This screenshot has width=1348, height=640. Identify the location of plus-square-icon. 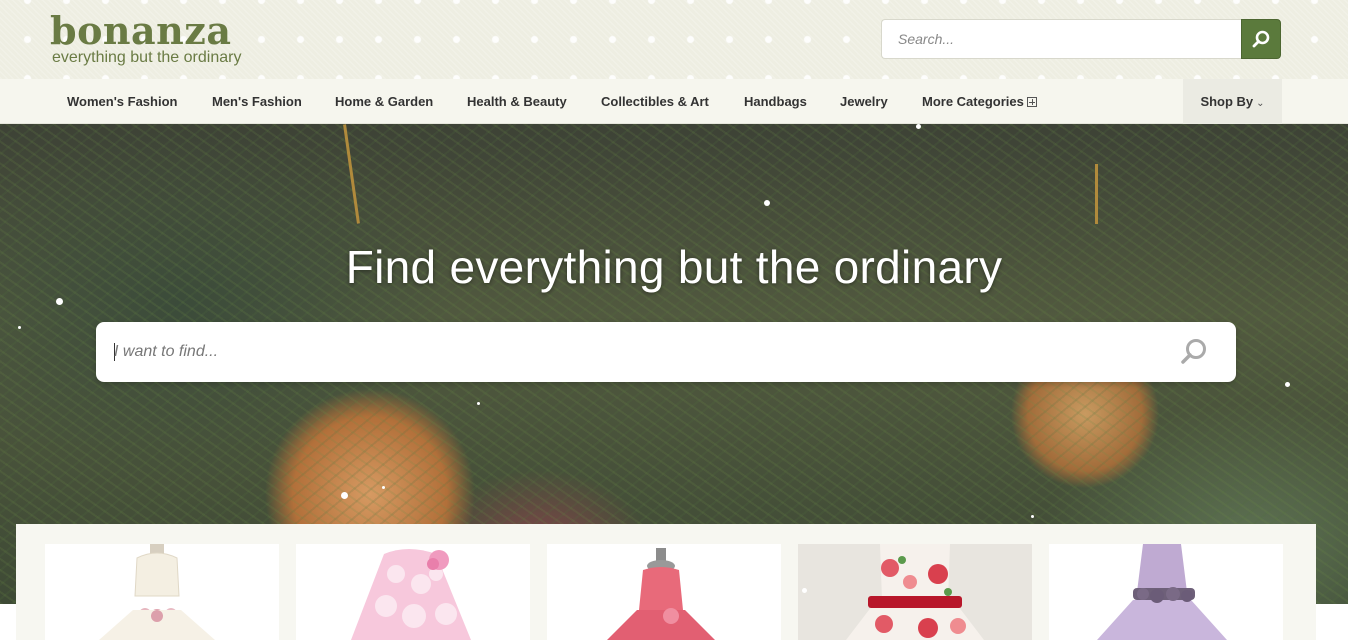
(1031, 102).